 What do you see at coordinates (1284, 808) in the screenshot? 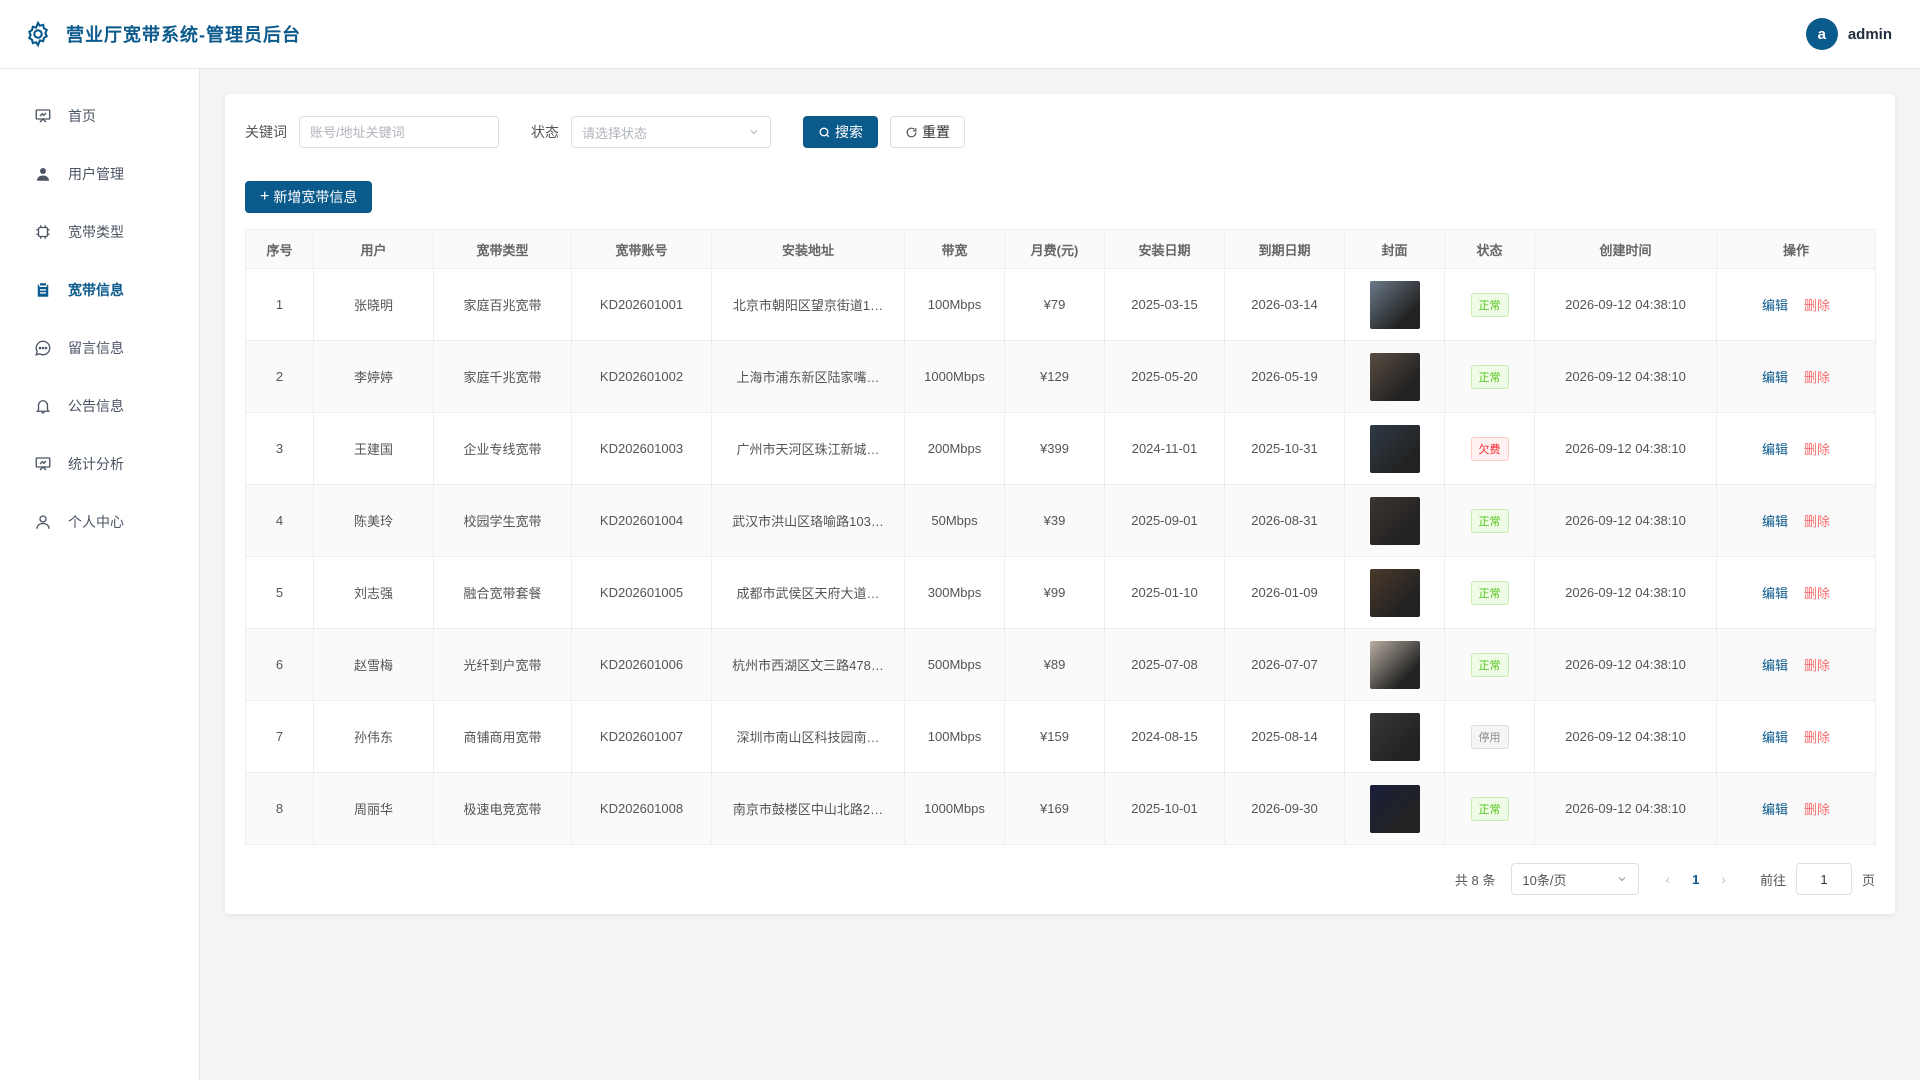
I see `cell-expire: 2026-09-30` at bounding box center [1284, 808].